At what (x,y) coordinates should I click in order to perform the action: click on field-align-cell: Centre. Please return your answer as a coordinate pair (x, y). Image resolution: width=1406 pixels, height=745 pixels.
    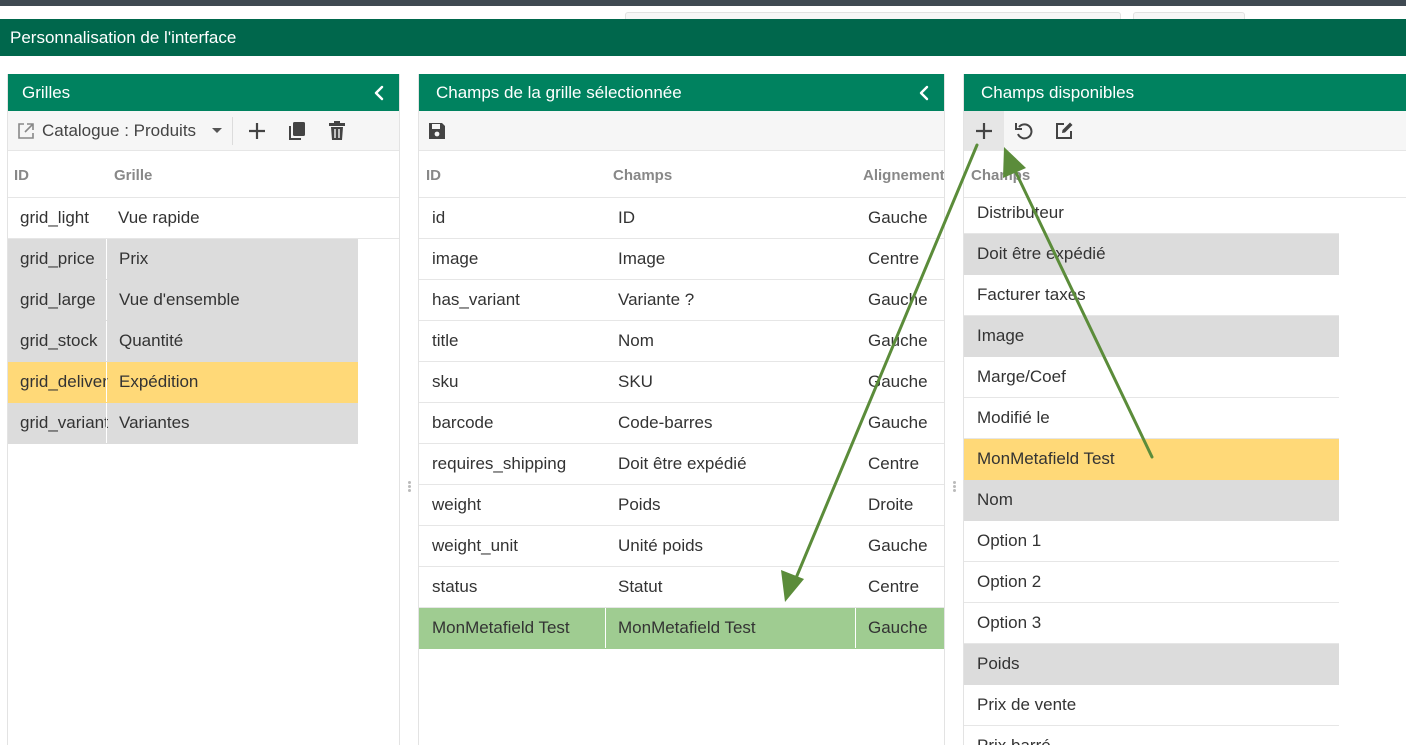
    Looking at the image, I should click on (894, 586).